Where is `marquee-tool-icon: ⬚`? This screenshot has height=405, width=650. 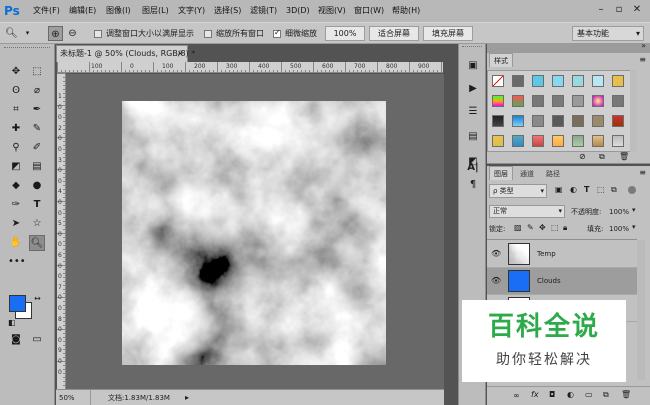 marquee-tool-icon: ⬚ is located at coordinates (37, 72).